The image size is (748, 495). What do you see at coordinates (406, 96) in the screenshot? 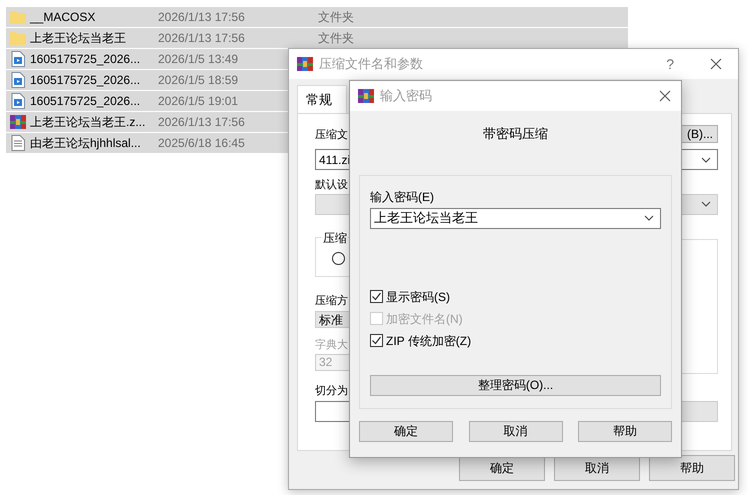
I see `window-title: 输入密码` at bounding box center [406, 96].